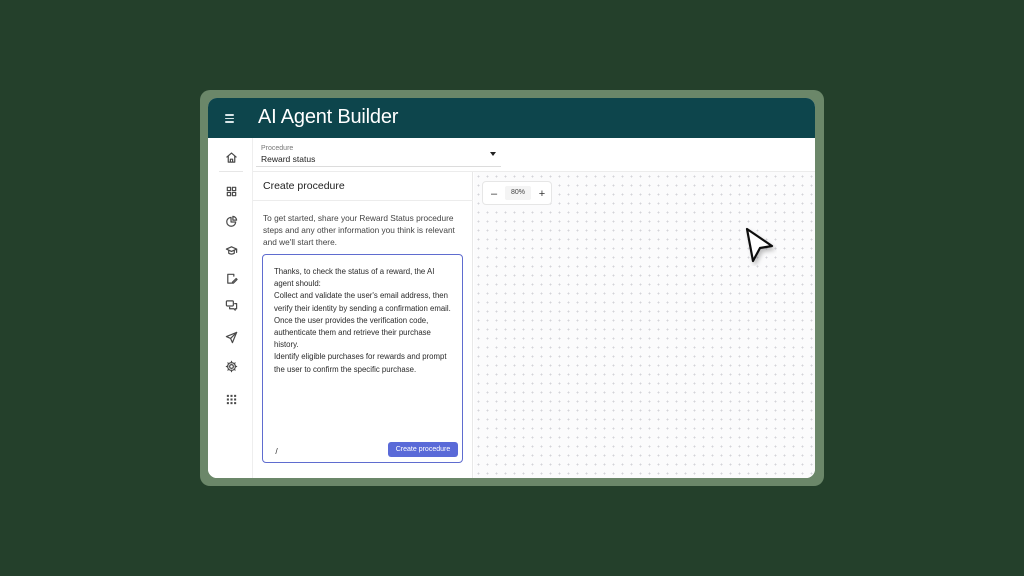  What do you see at coordinates (493, 154) in the screenshot?
I see `caret-down-icon` at bounding box center [493, 154].